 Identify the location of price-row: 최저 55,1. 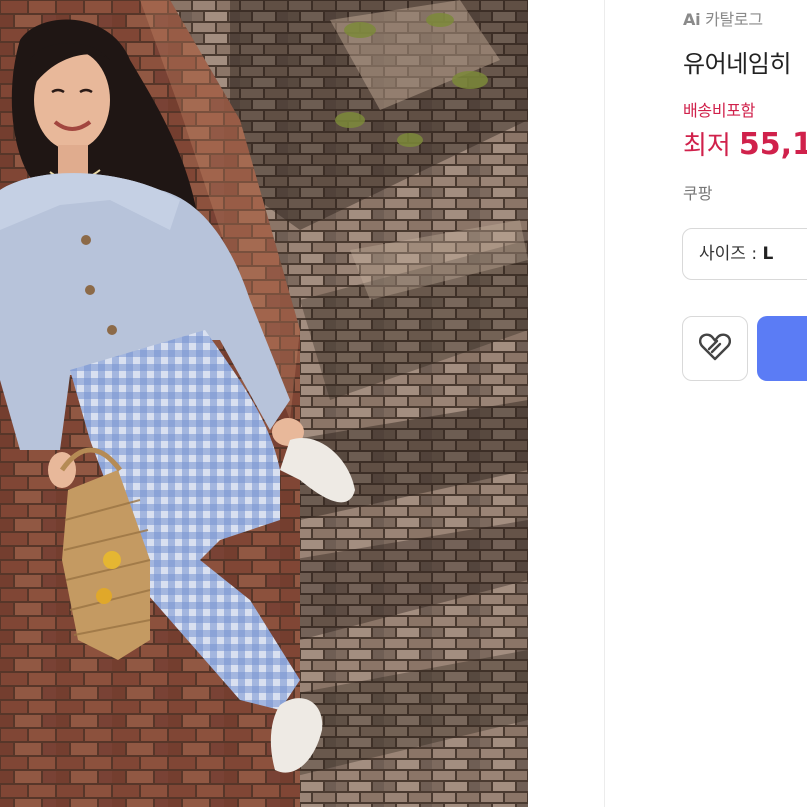
(745, 143).